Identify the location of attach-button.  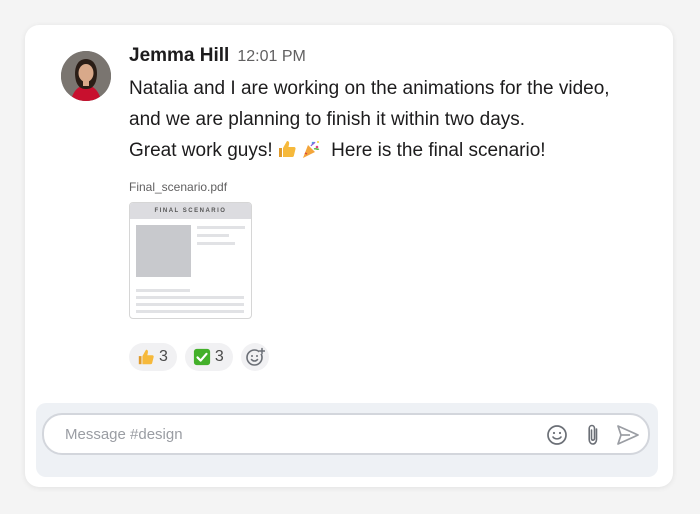
(593, 435).